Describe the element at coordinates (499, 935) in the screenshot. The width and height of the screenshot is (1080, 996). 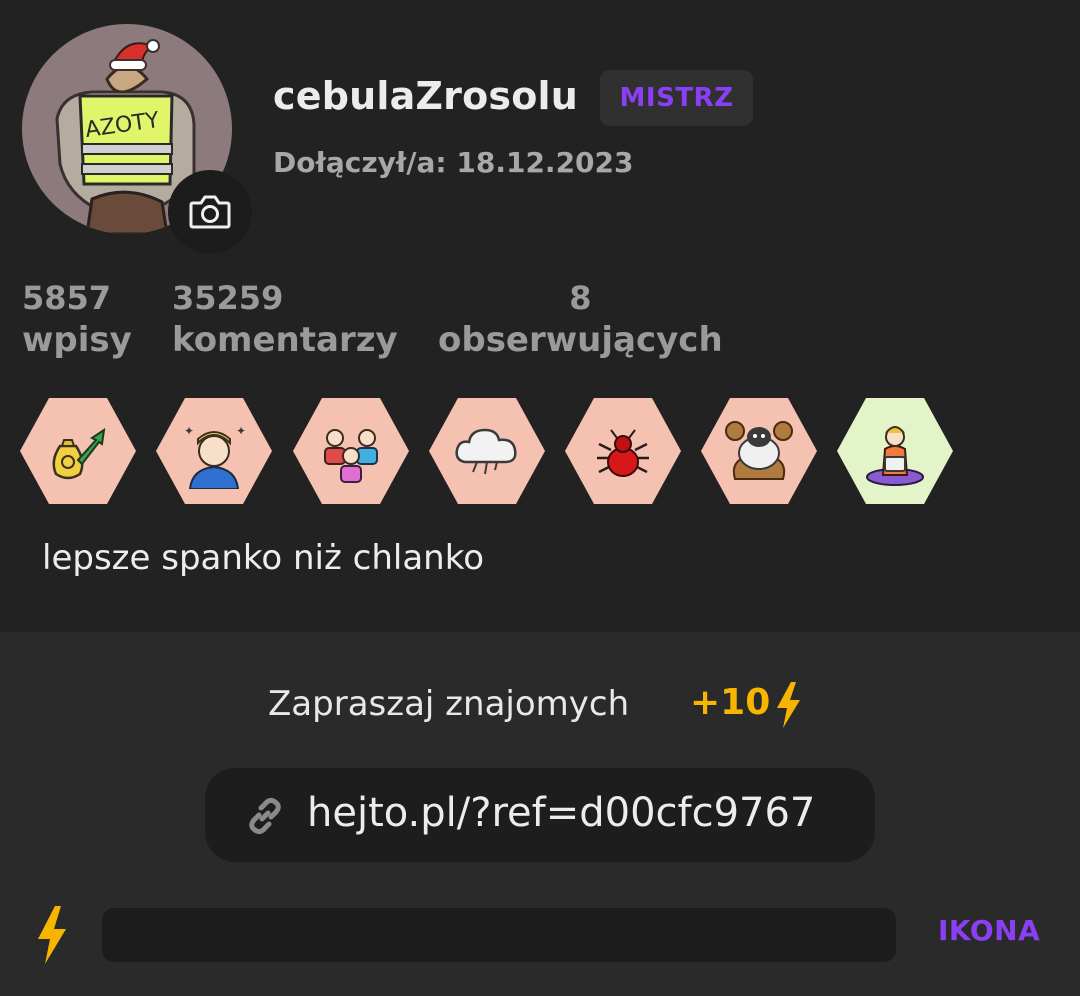
I see `points-progress-bar` at that location.